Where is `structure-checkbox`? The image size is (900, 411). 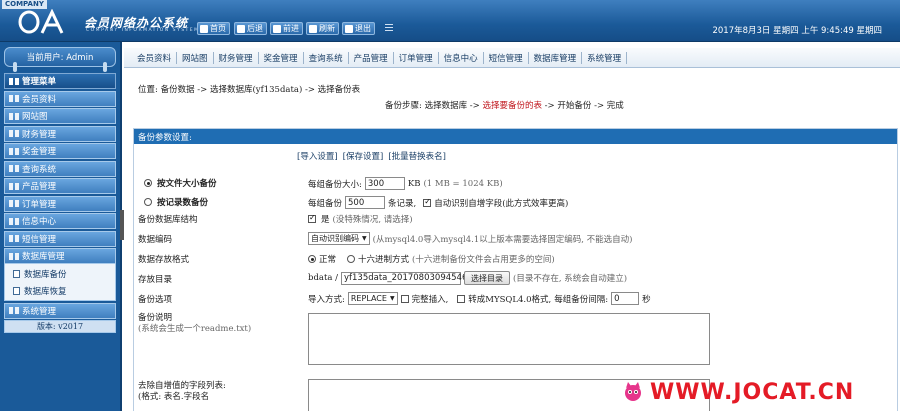
structure-checkbox is located at coordinates (312, 218).